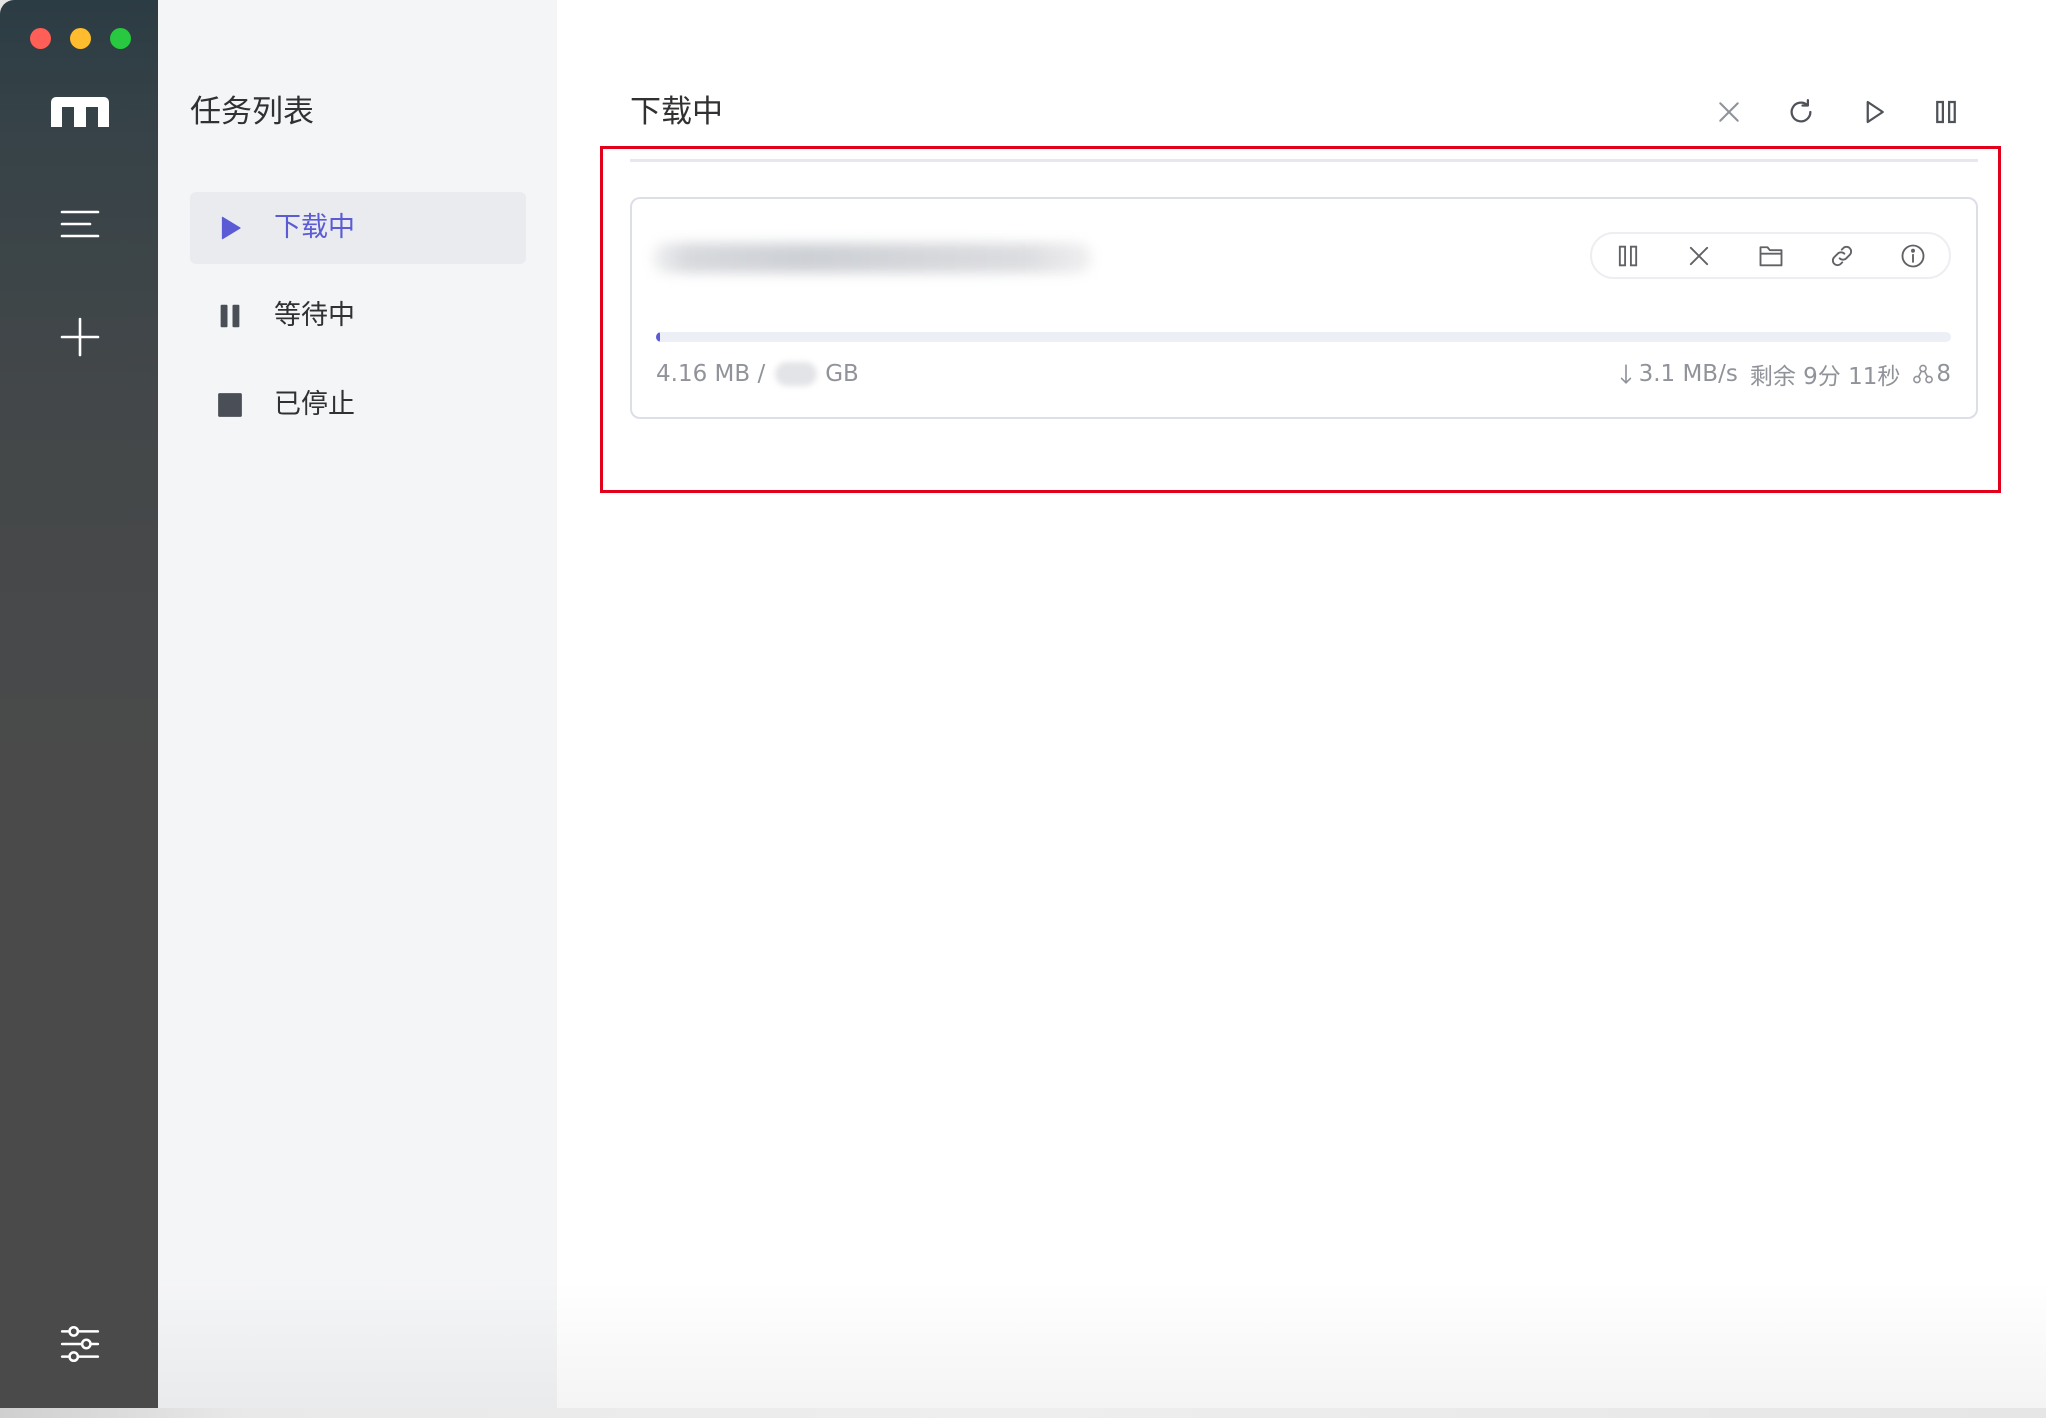 This screenshot has height=1418, width=2046. I want to click on connections-icon, so click(1923, 374).